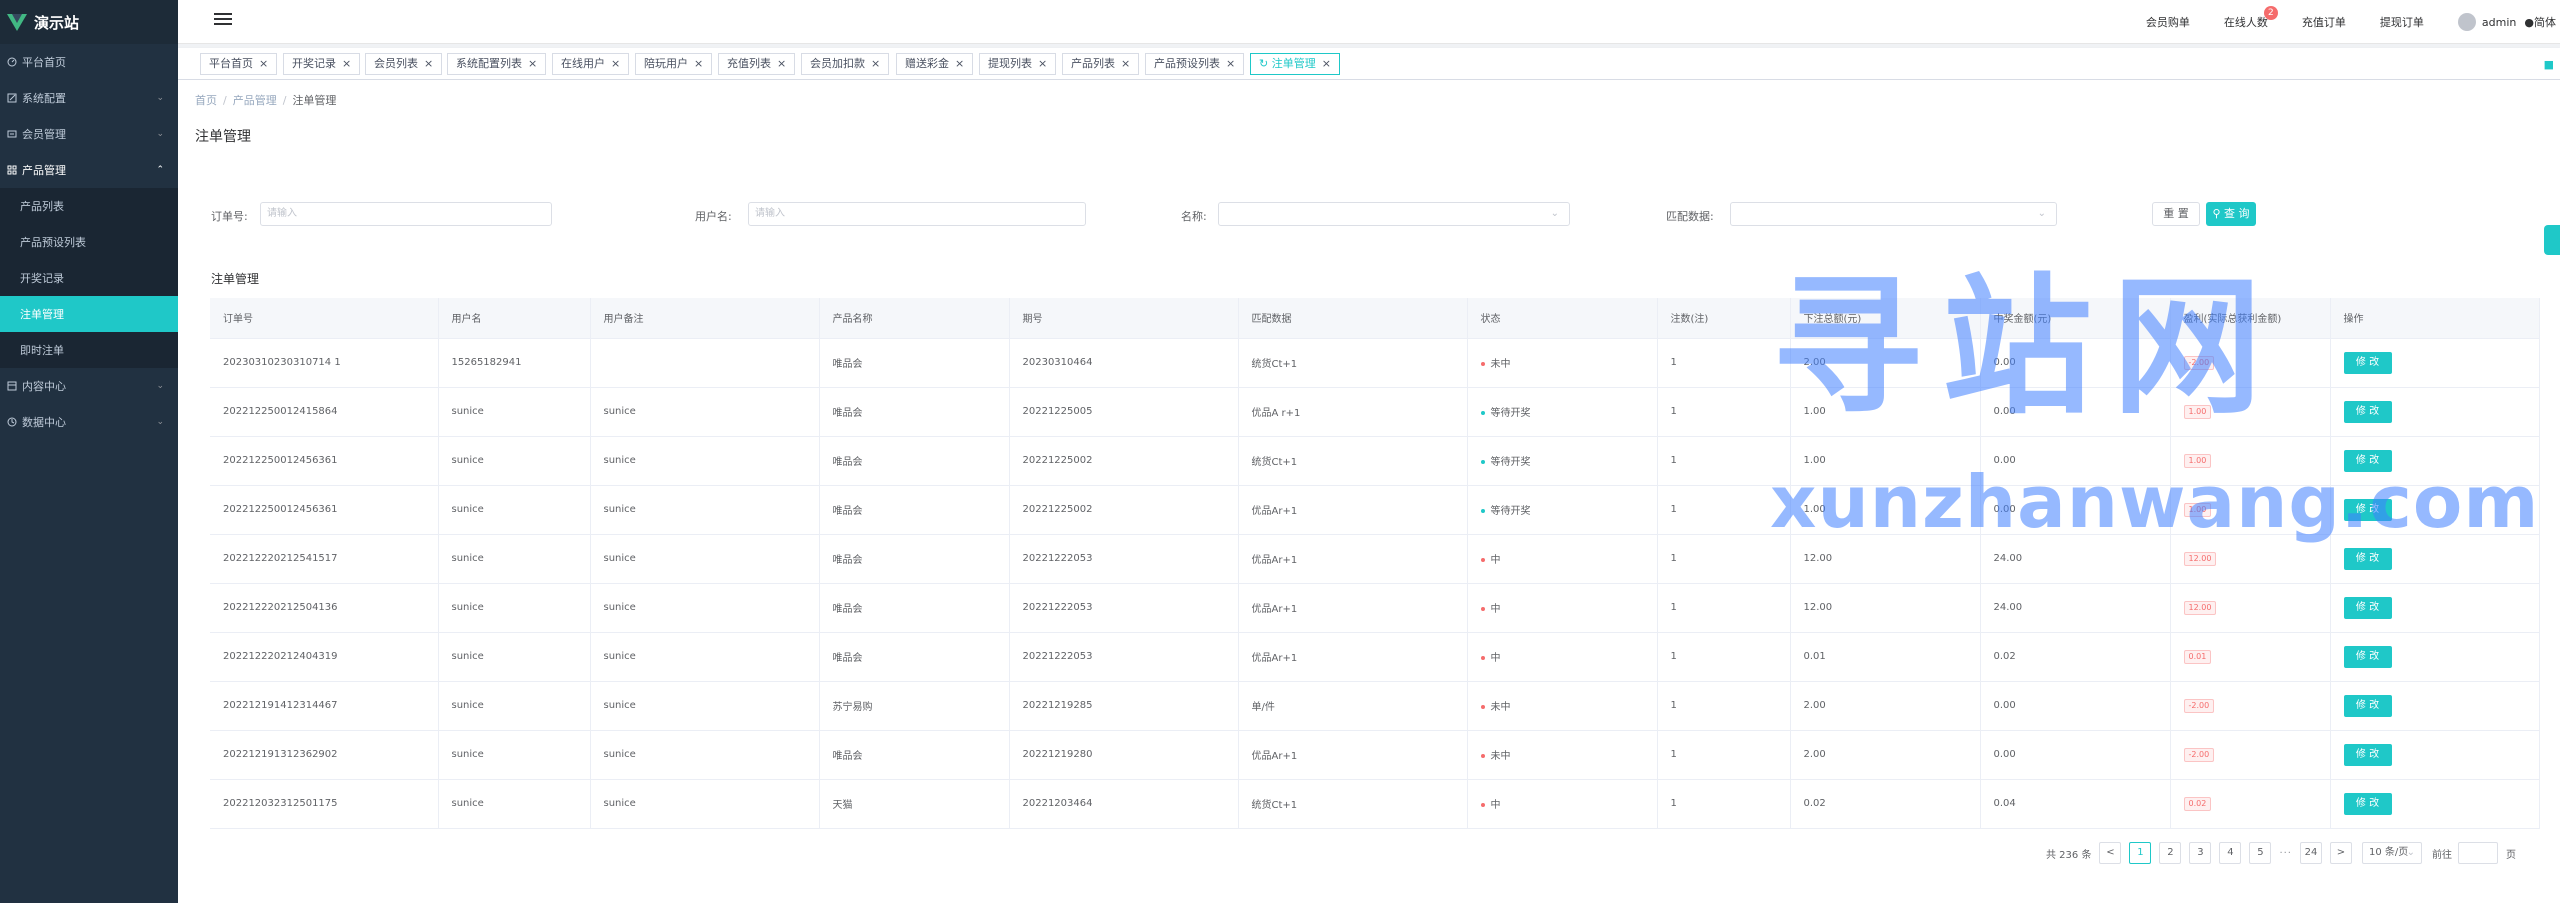 The image size is (2560, 903). I want to click on page-2: 2, so click(2170, 853).